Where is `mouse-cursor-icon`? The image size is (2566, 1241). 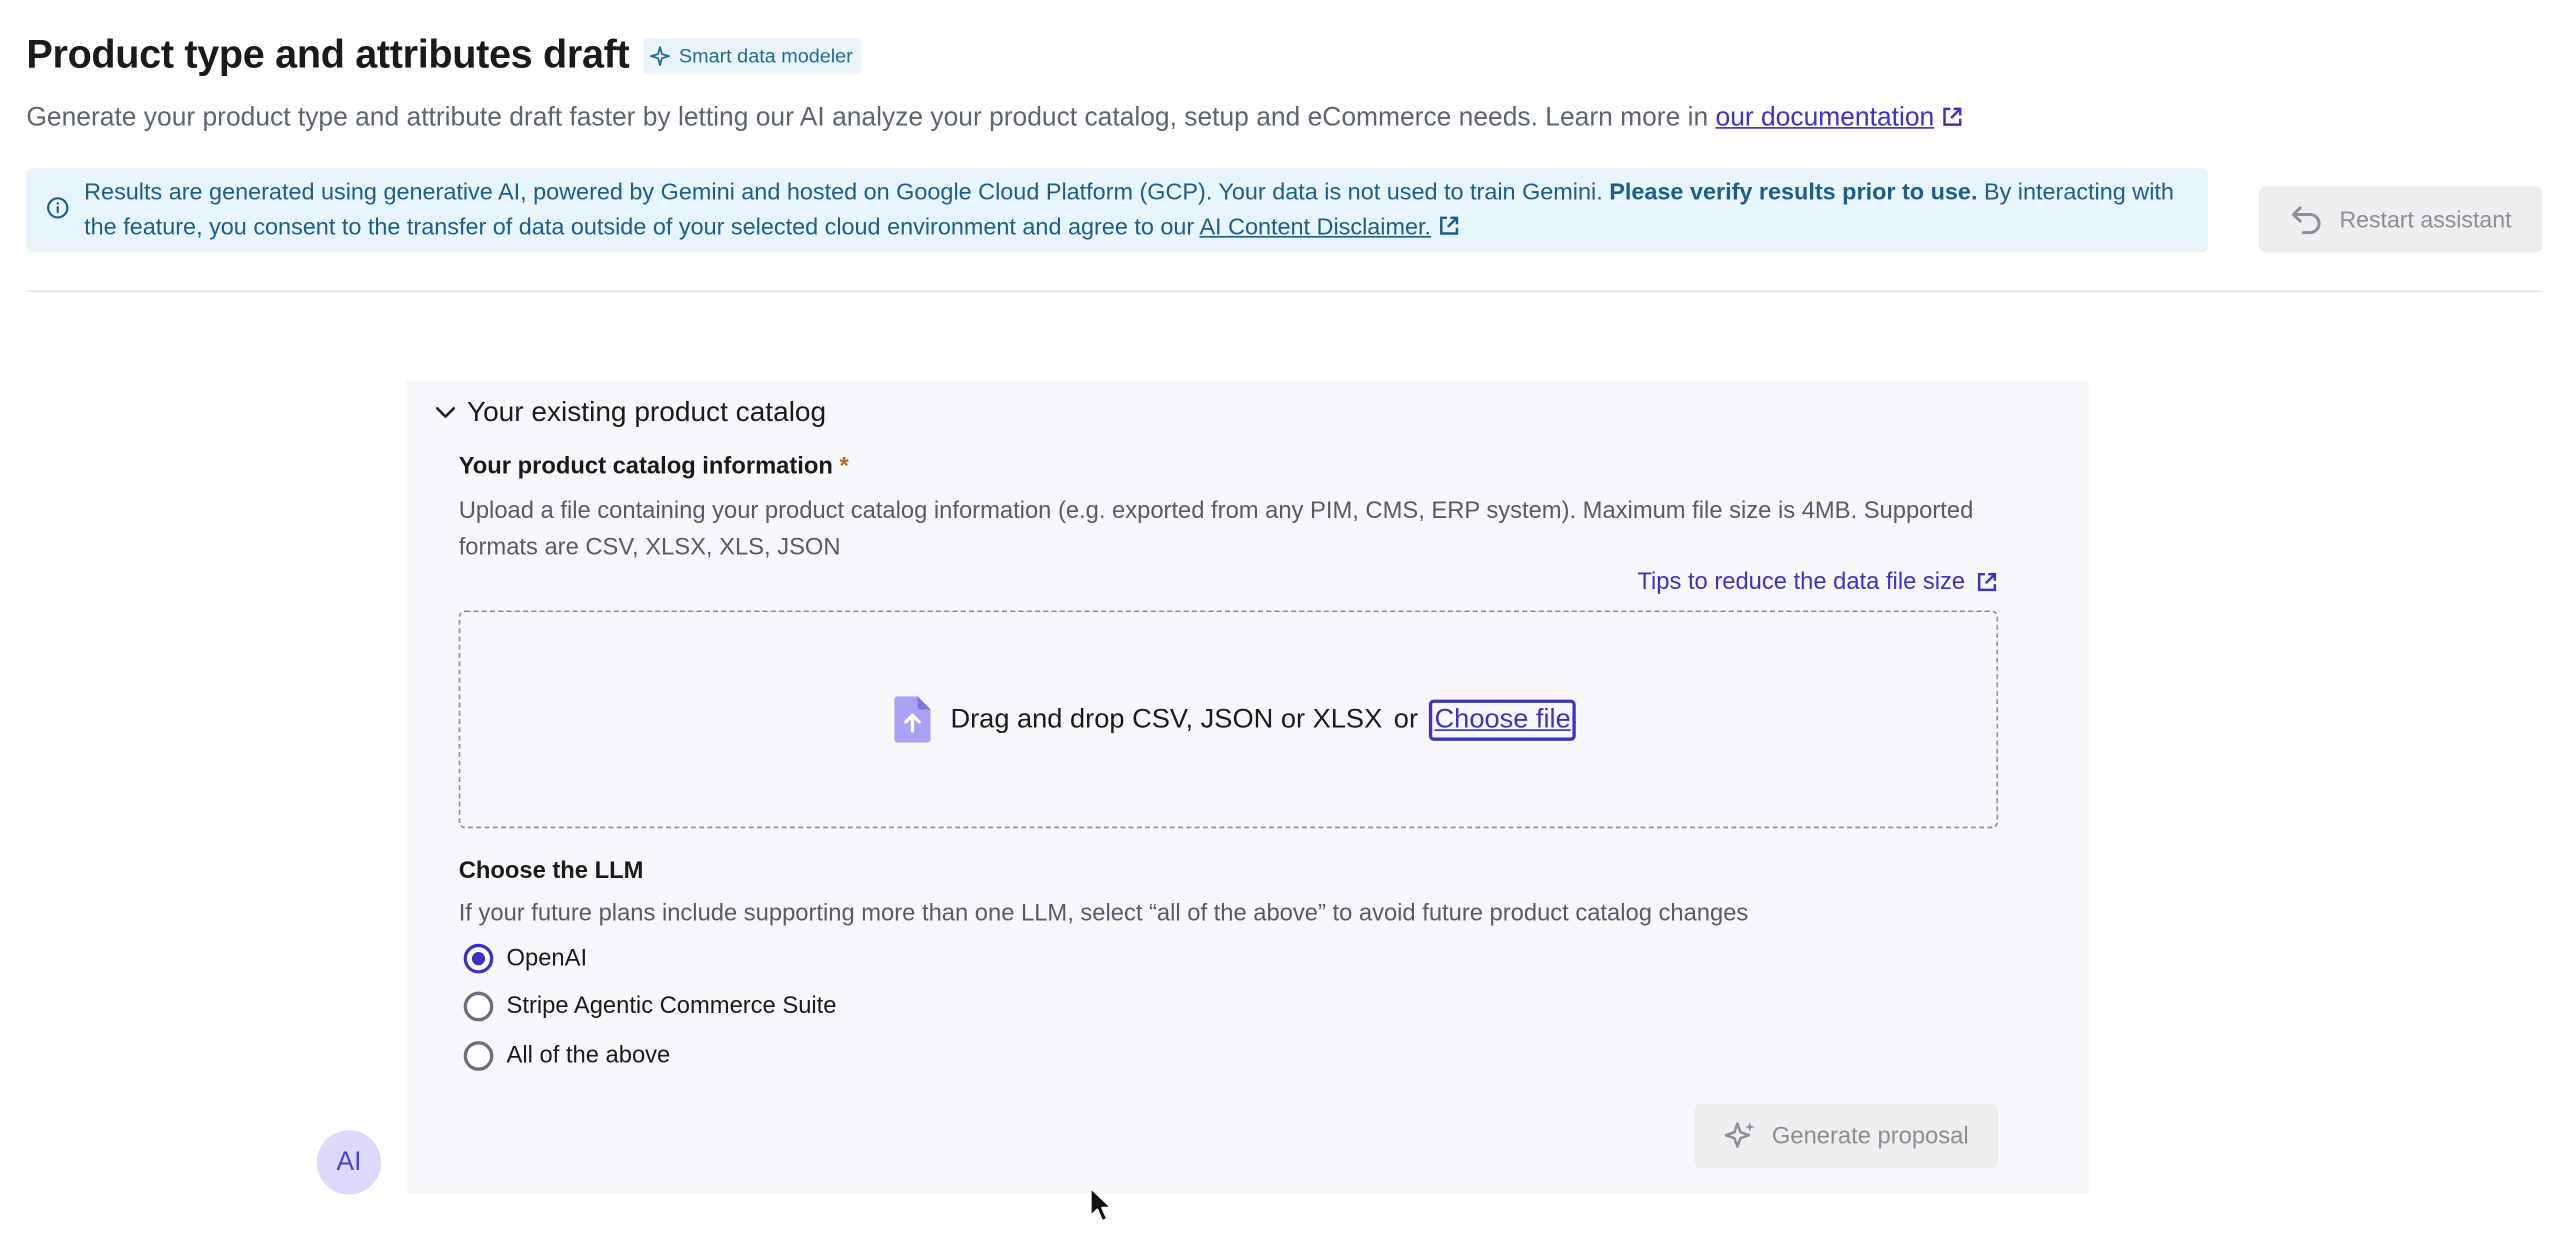 mouse-cursor-icon is located at coordinates (1101, 1204).